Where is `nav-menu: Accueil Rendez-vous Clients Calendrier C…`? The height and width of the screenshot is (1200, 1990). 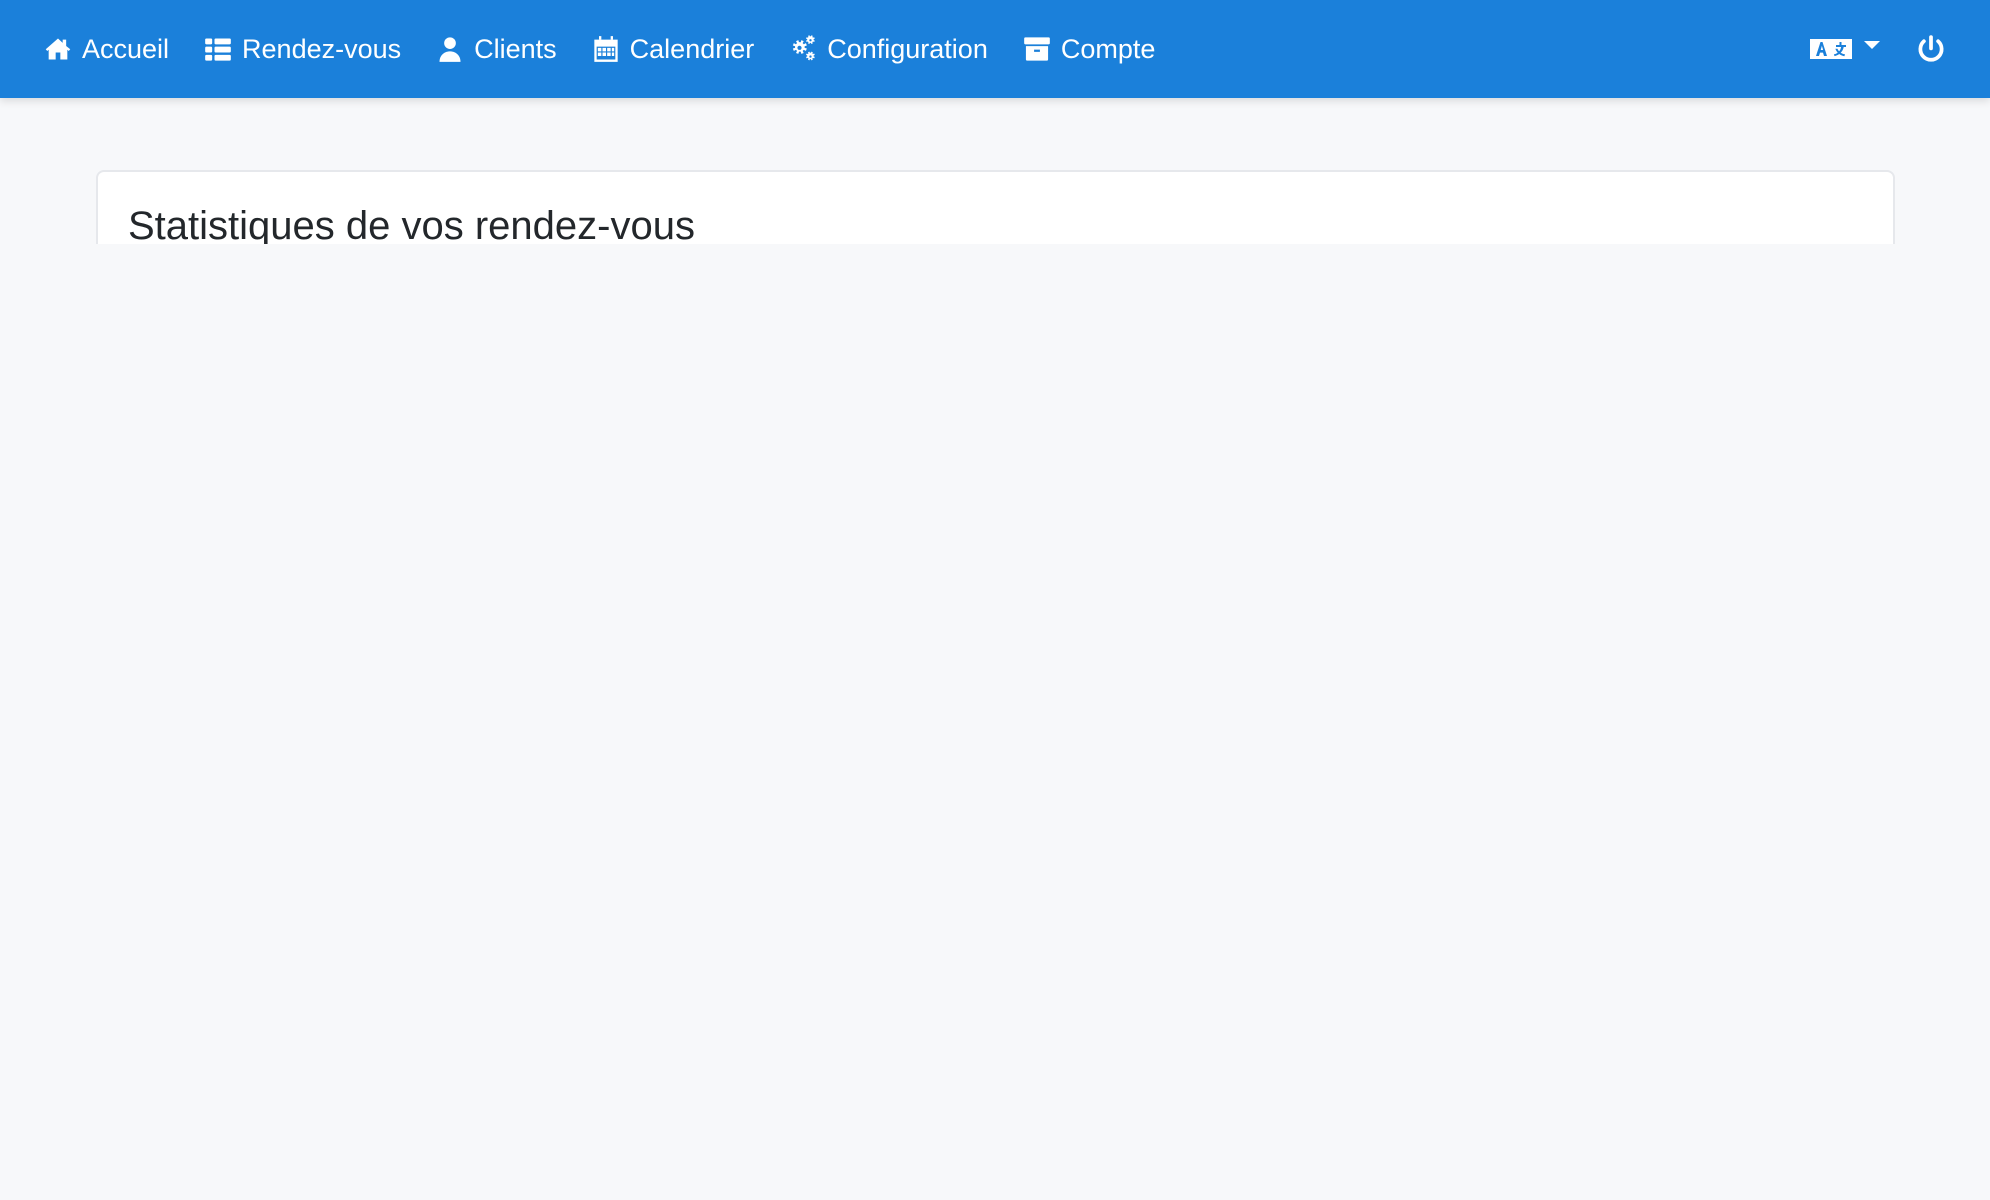
nav-menu: Accueil Rendez-vous Clients Calendrier C… is located at coordinates (617, 49).